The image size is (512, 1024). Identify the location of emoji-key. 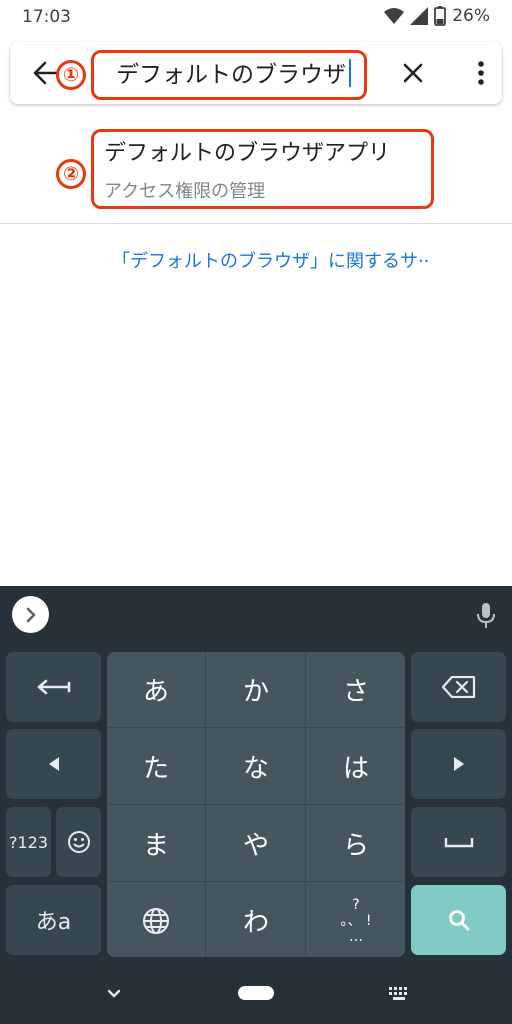
(78, 842).